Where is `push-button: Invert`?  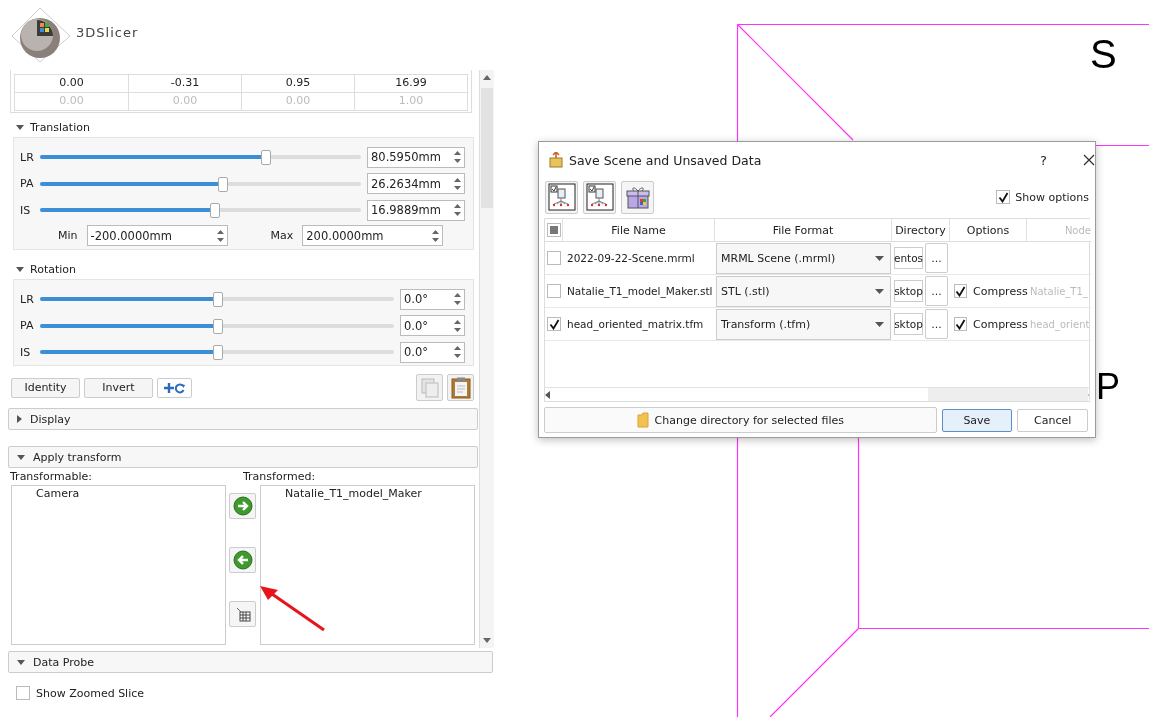
push-button: Invert is located at coordinates (118, 387).